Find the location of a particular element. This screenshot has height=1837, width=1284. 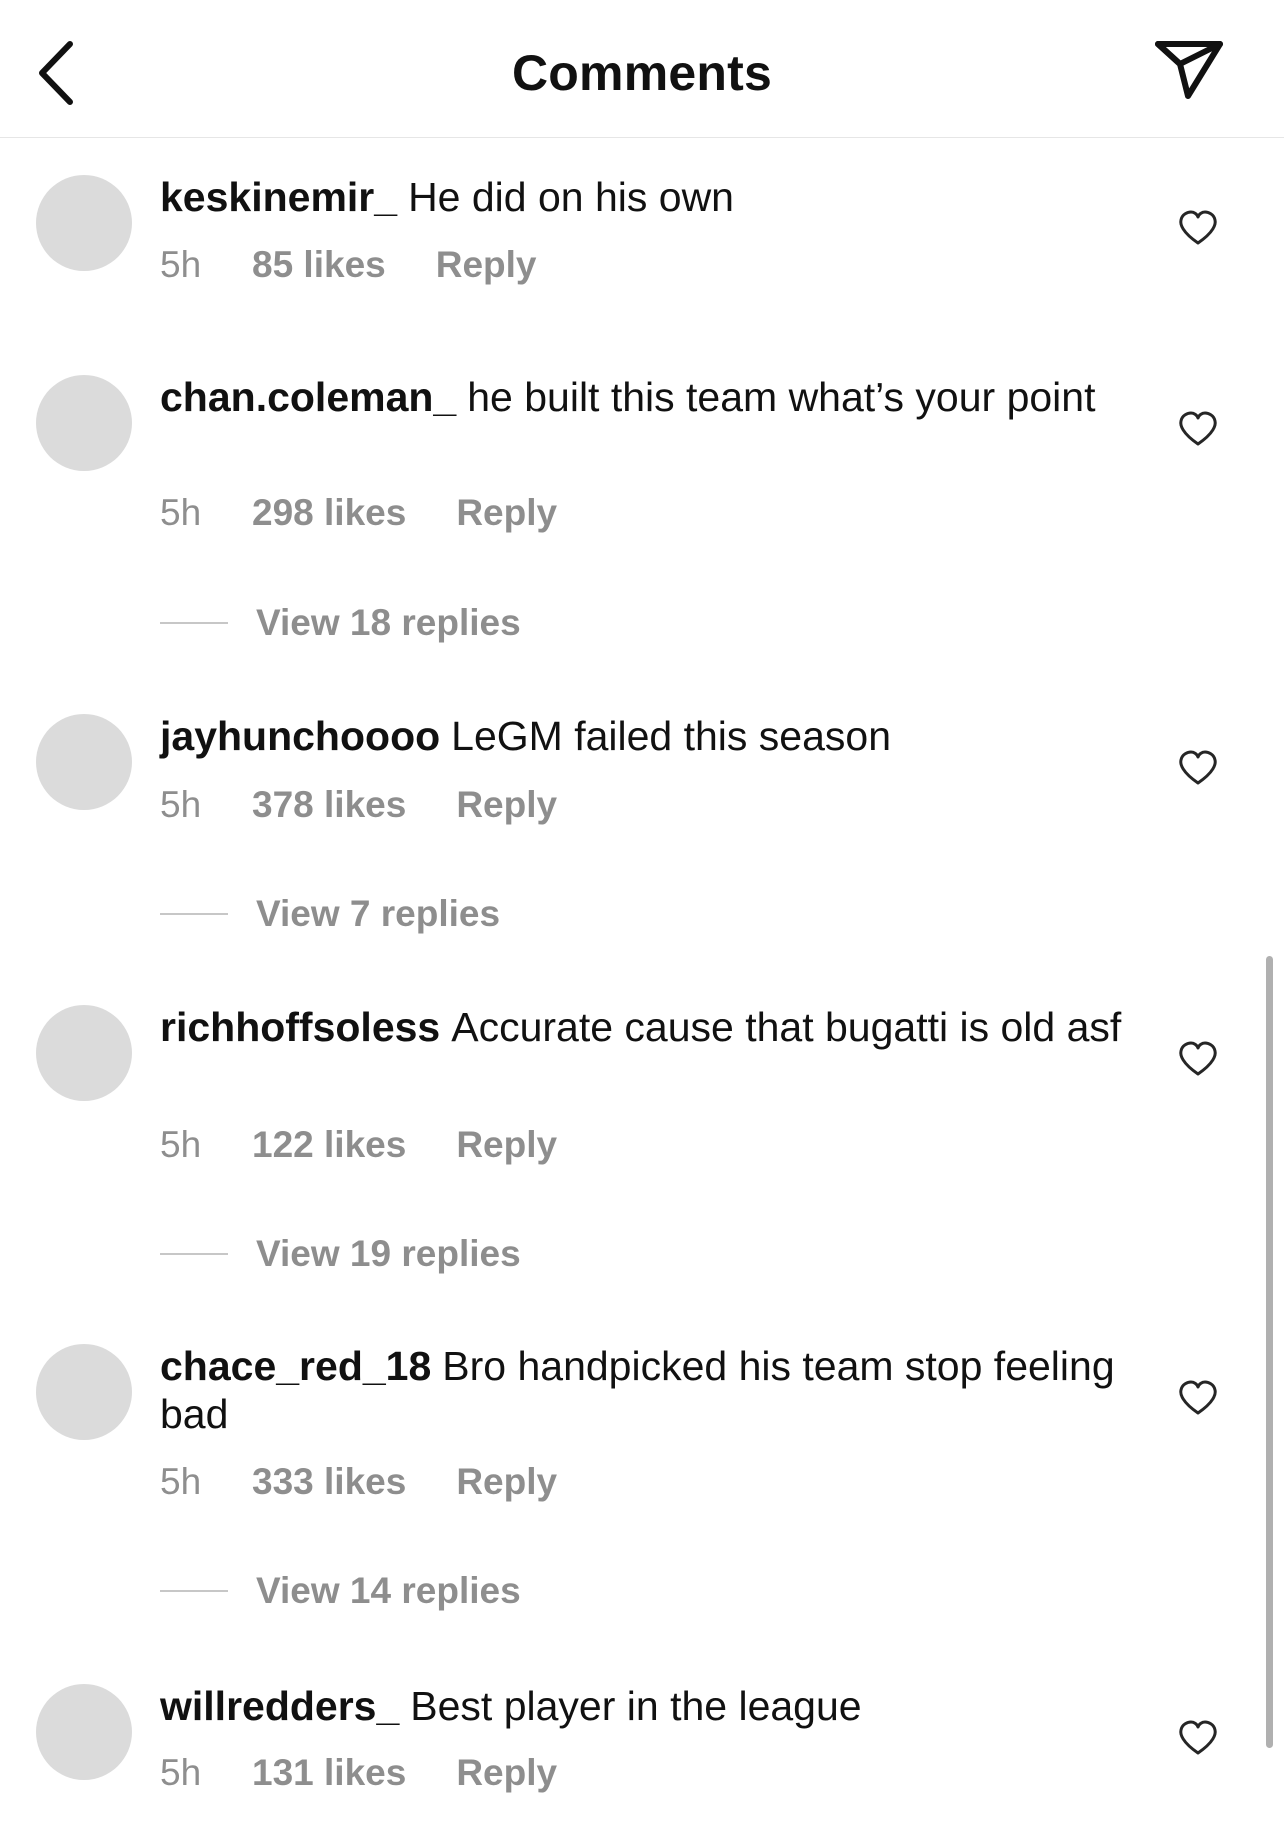

view-replies-label: View 18 replies is located at coordinates (388, 622).